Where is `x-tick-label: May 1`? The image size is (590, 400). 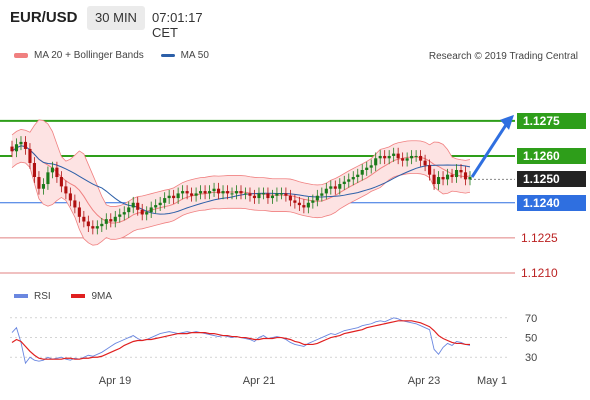
x-tick-label: May 1 is located at coordinates (492, 381).